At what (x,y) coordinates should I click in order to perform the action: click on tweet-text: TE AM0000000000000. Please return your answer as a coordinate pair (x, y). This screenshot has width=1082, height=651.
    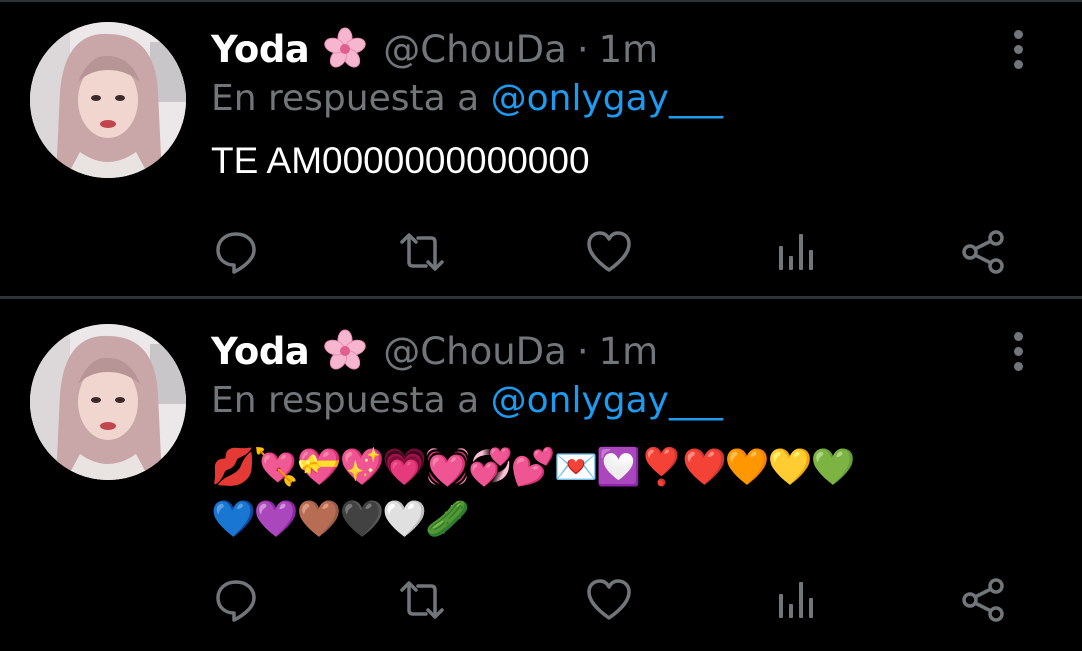
    Looking at the image, I should click on (400, 160).